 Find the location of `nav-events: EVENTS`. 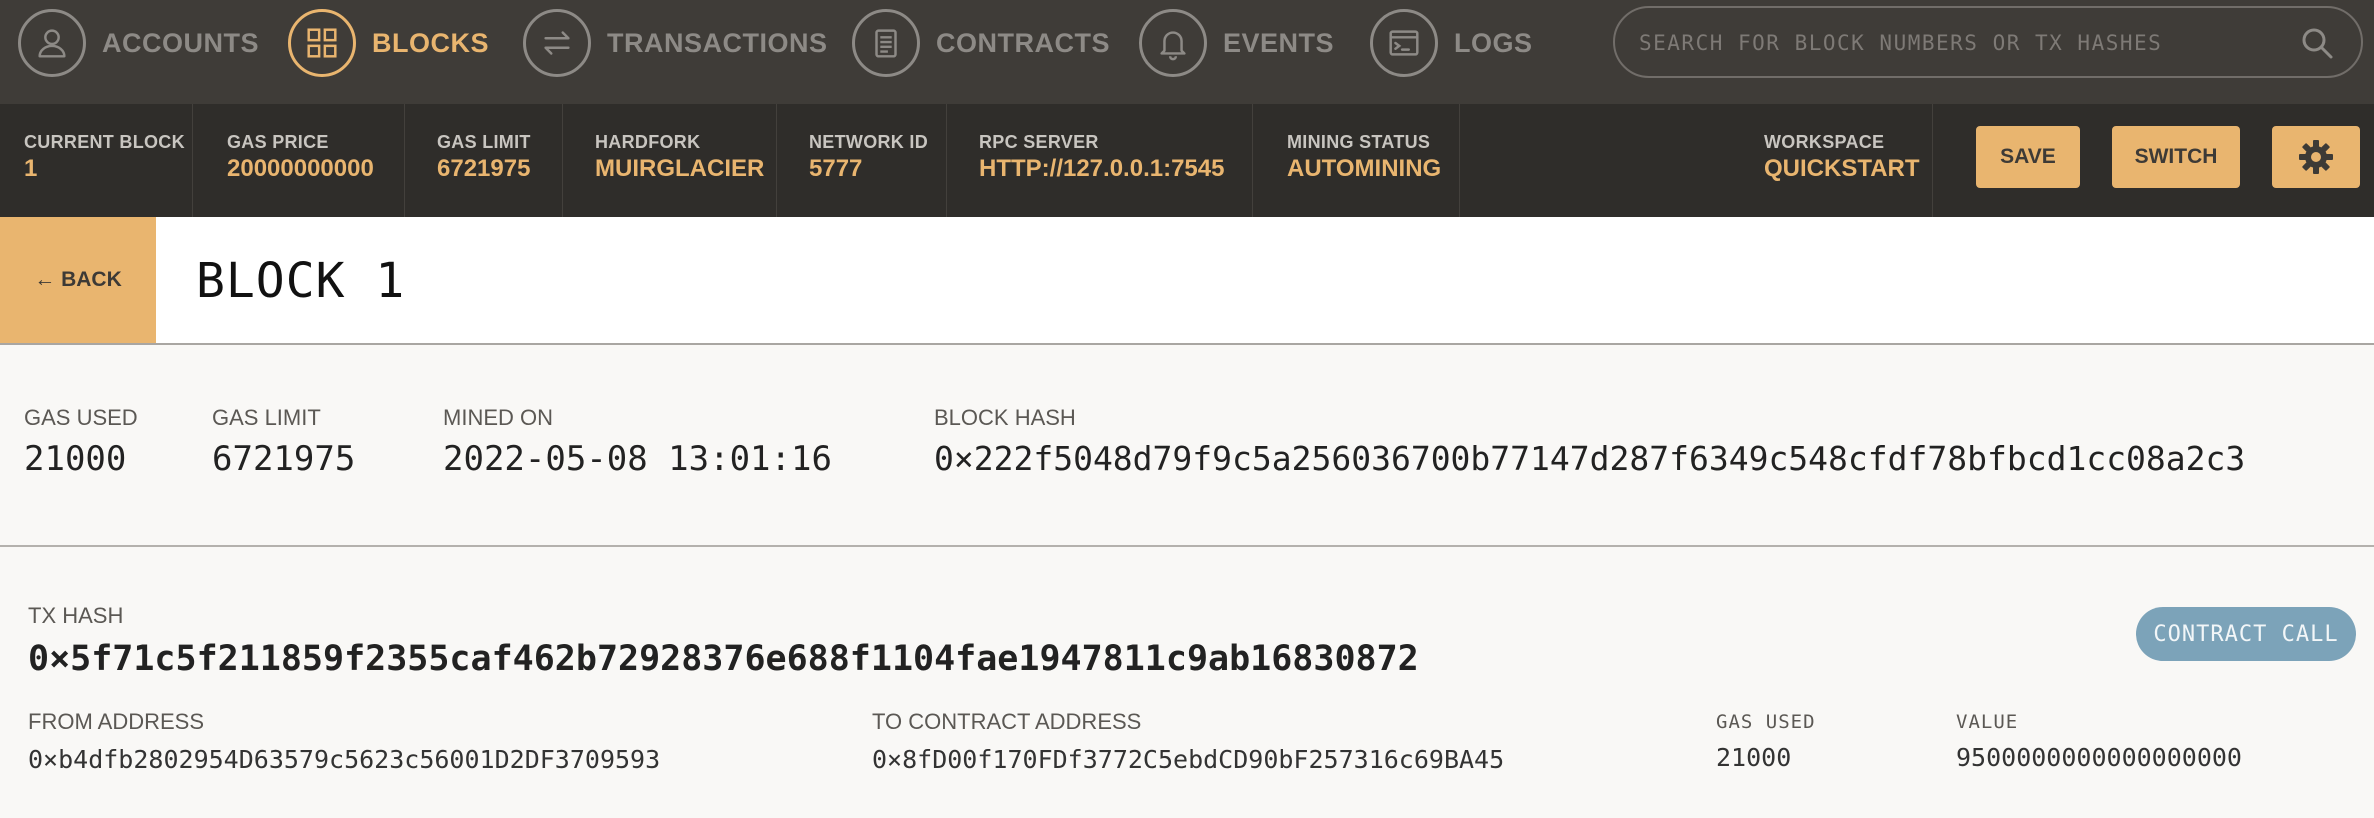

nav-events: EVENTS is located at coordinates (1236, 43).